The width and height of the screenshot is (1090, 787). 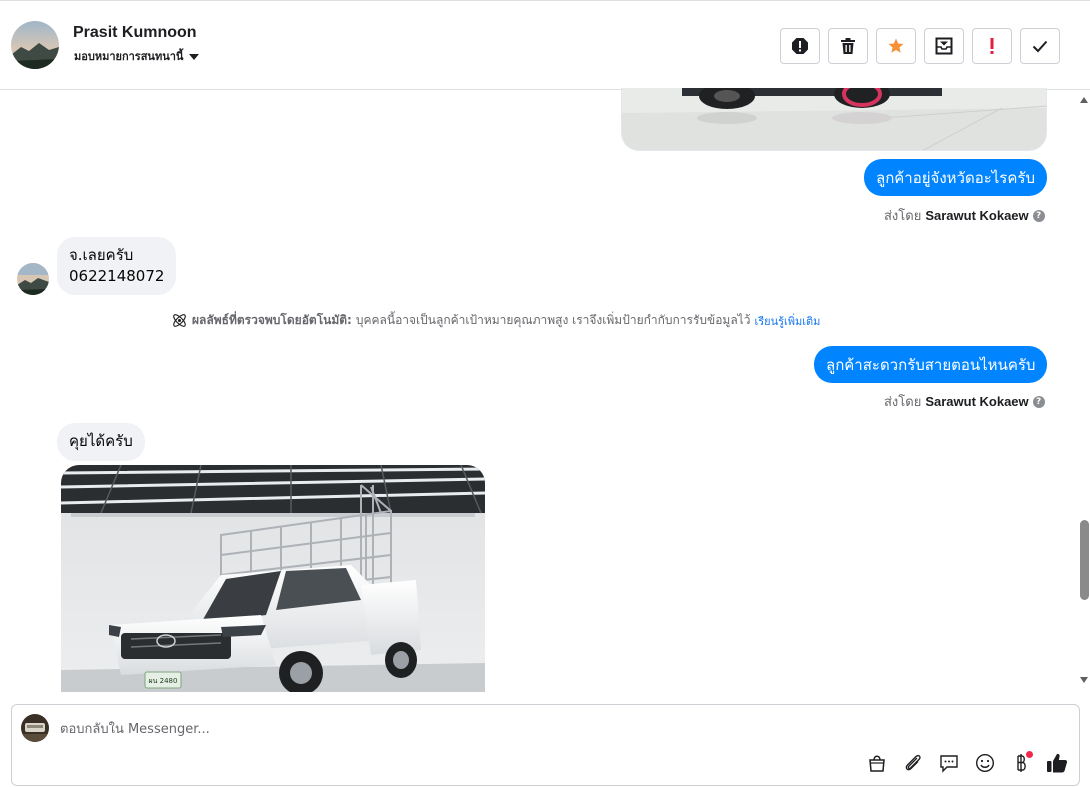 I want to click on contact-avatar, so click(x=35, y=45).